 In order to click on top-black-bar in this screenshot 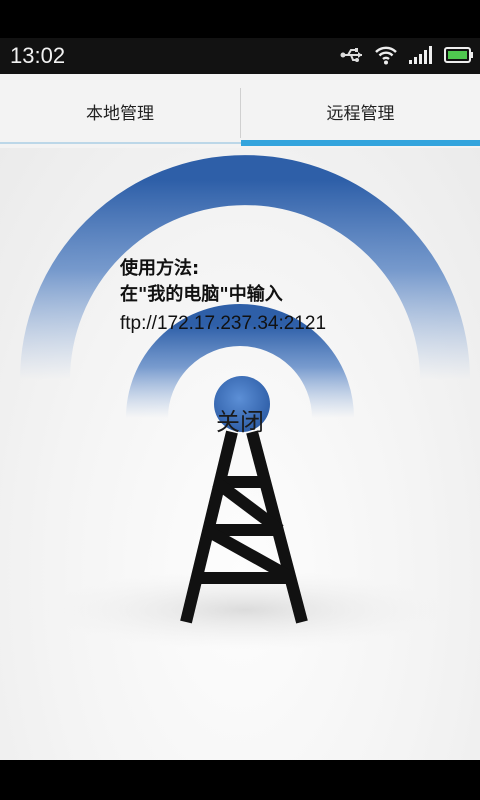, I will do `click(240, 19)`.